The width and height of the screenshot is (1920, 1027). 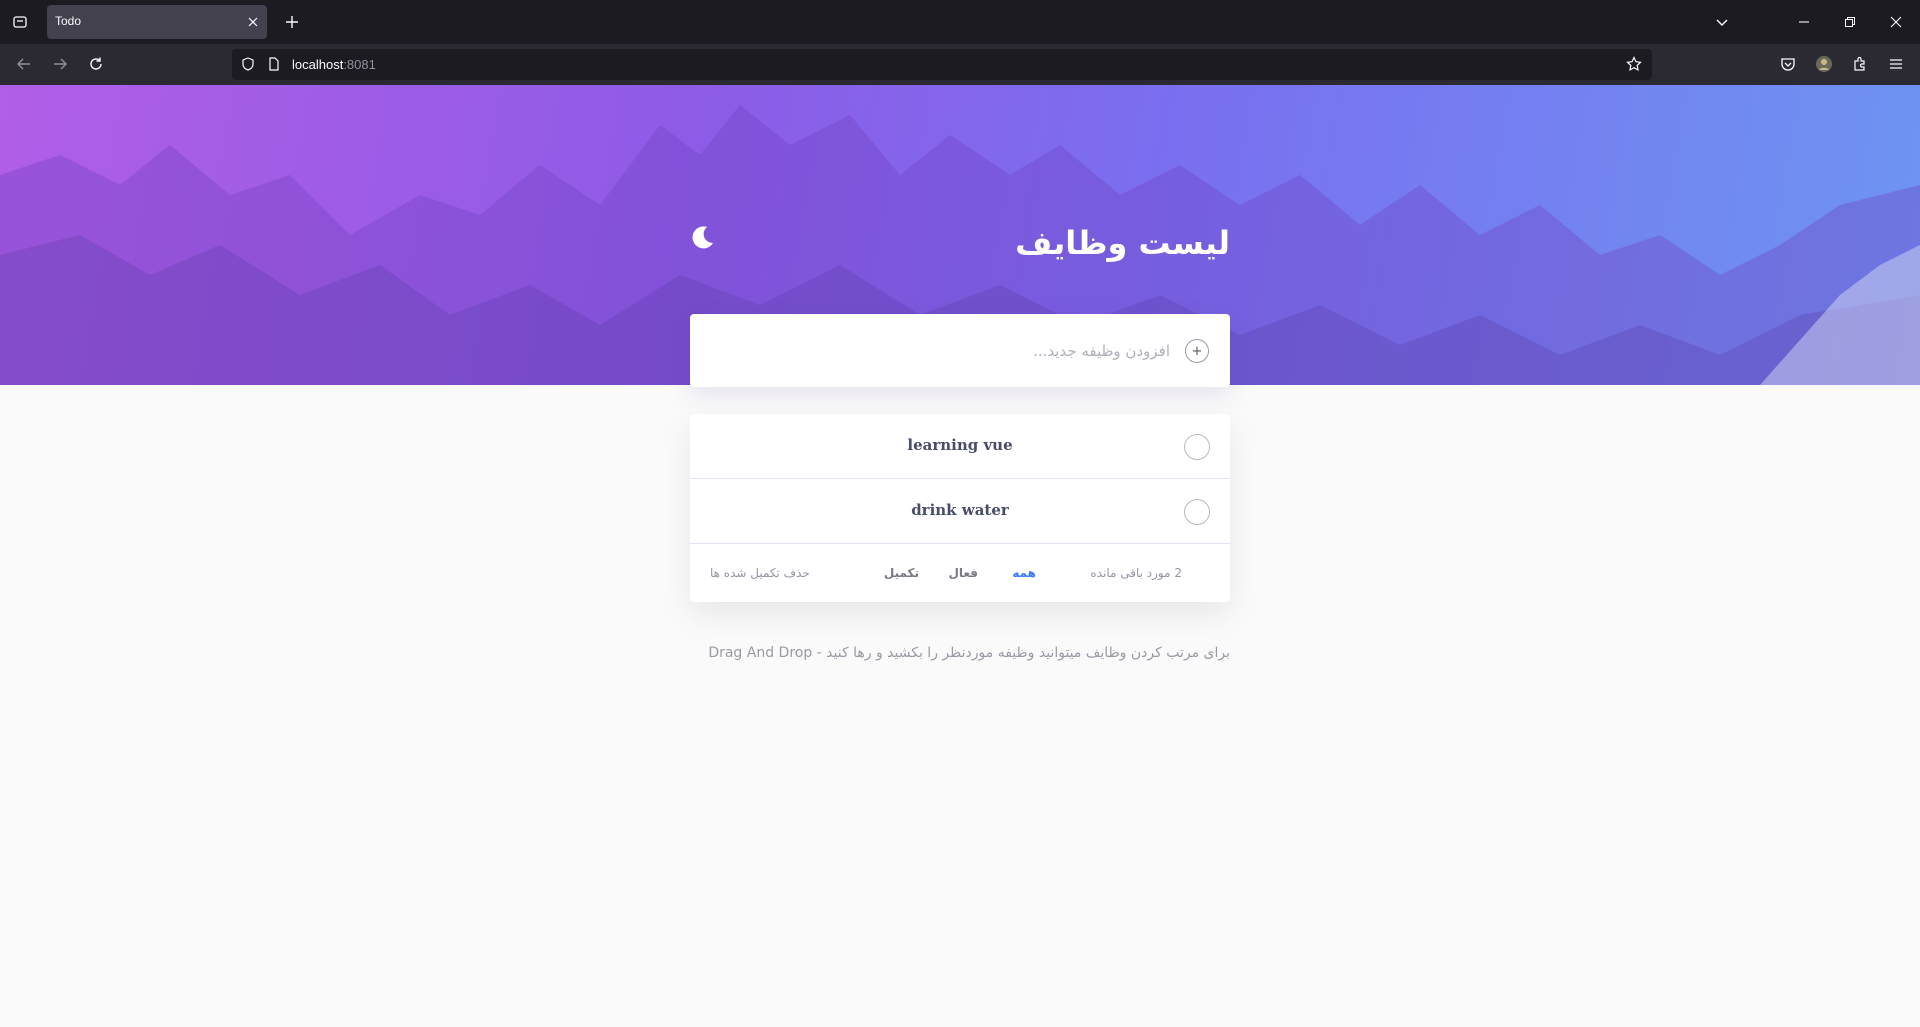 I want to click on list-item: learning vue, so click(x=960, y=446).